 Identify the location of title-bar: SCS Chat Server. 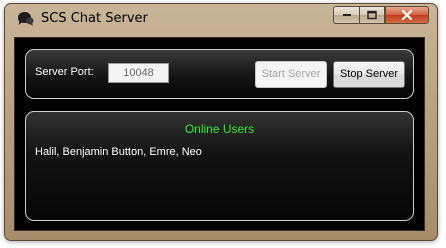
(221, 19).